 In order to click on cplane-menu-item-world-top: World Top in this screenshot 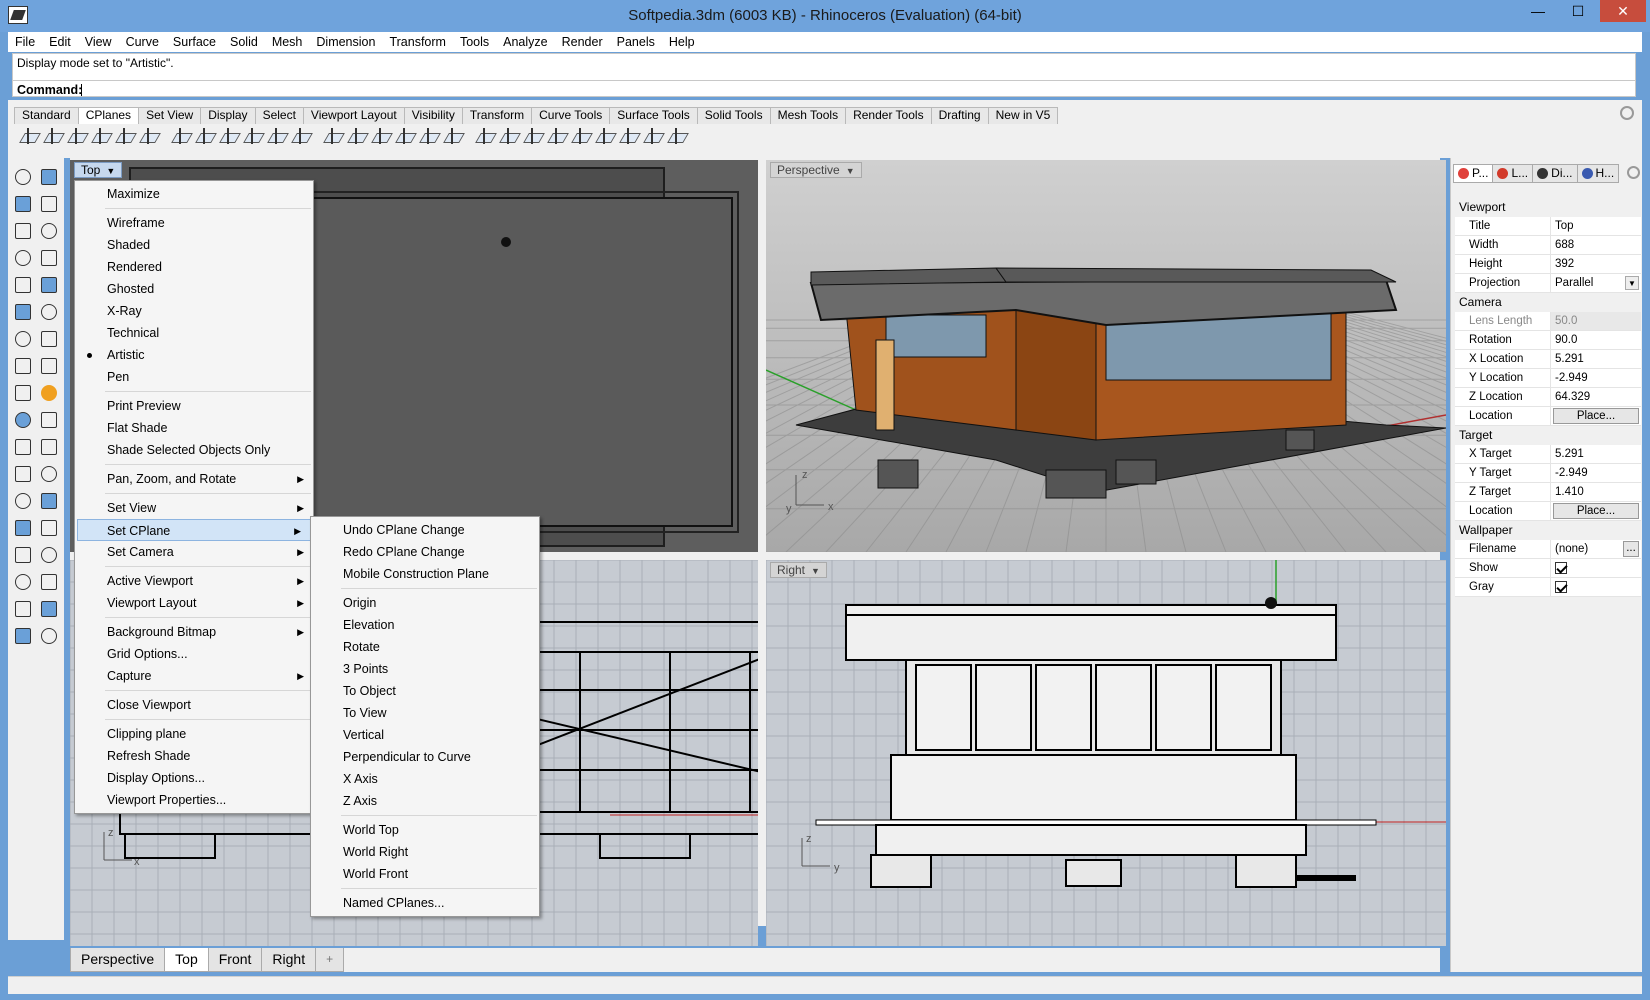, I will do `click(425, 830)`.